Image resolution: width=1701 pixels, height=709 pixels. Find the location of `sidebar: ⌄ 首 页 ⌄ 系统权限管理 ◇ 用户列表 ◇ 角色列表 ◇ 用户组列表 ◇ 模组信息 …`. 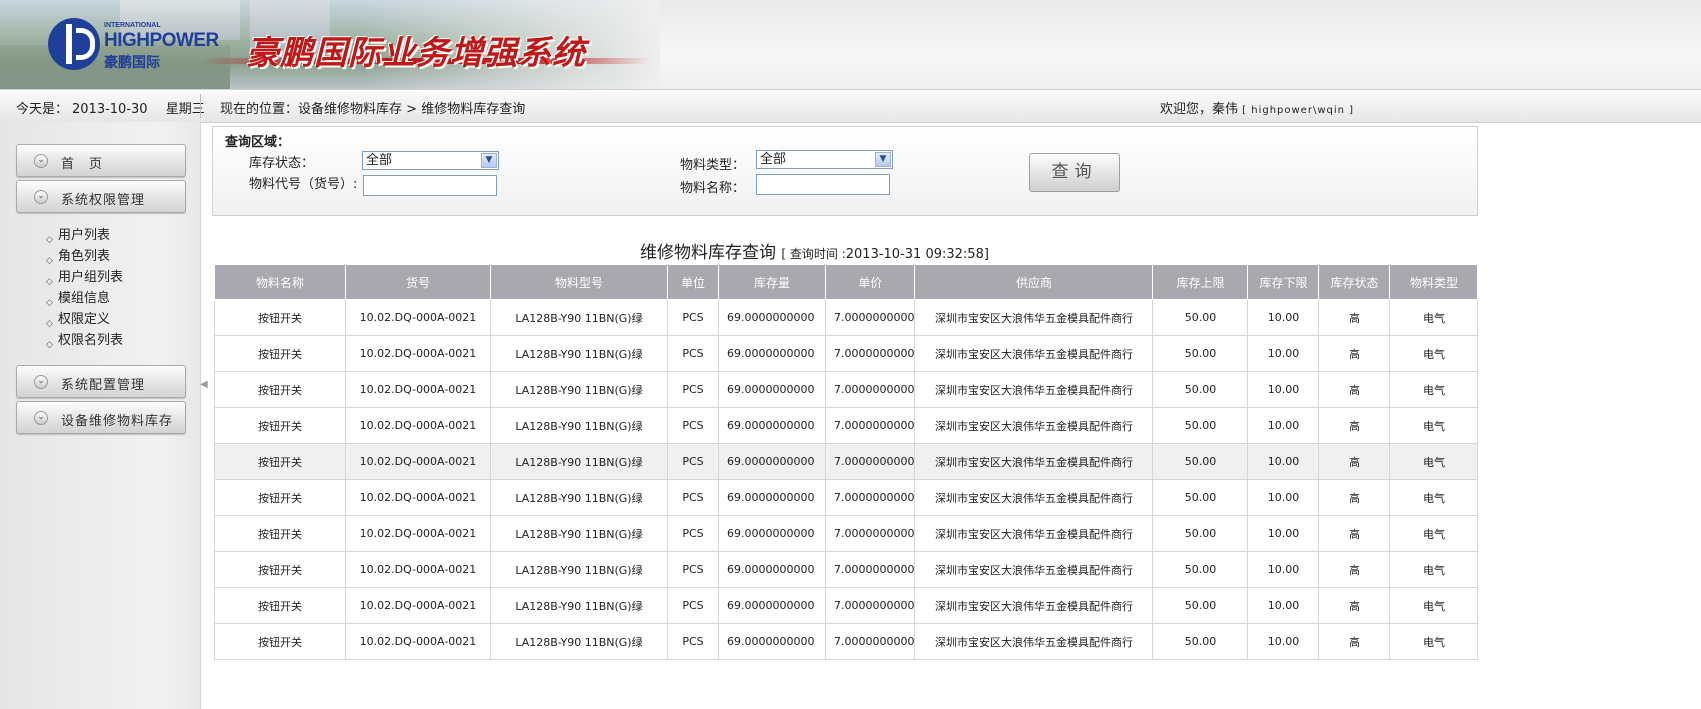

sidebar: ⌄ 首 页 ⌄ 系统权限管理 ◇ 用户列表 ◇ 角色列表 ◇ 用户组列表 ◇ 模组信息 … is located at coordinates (100, 415).